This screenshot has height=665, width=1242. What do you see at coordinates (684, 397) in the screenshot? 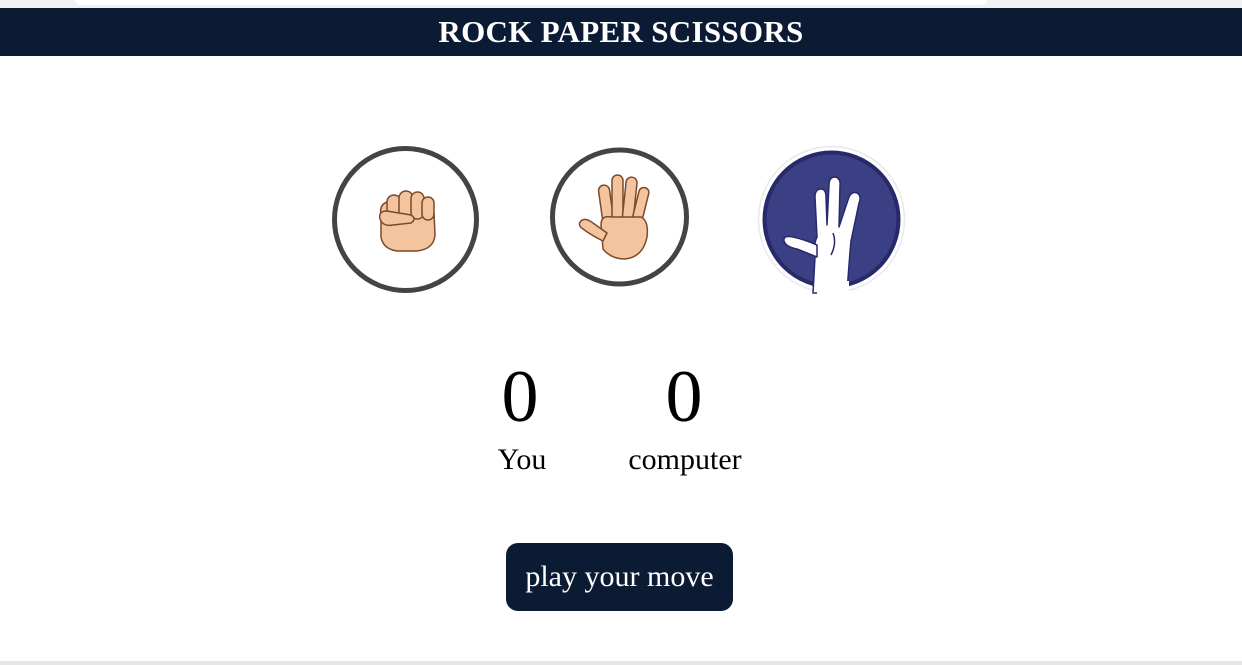
I see `computer-score: 0` at bounding box center [684, 397].